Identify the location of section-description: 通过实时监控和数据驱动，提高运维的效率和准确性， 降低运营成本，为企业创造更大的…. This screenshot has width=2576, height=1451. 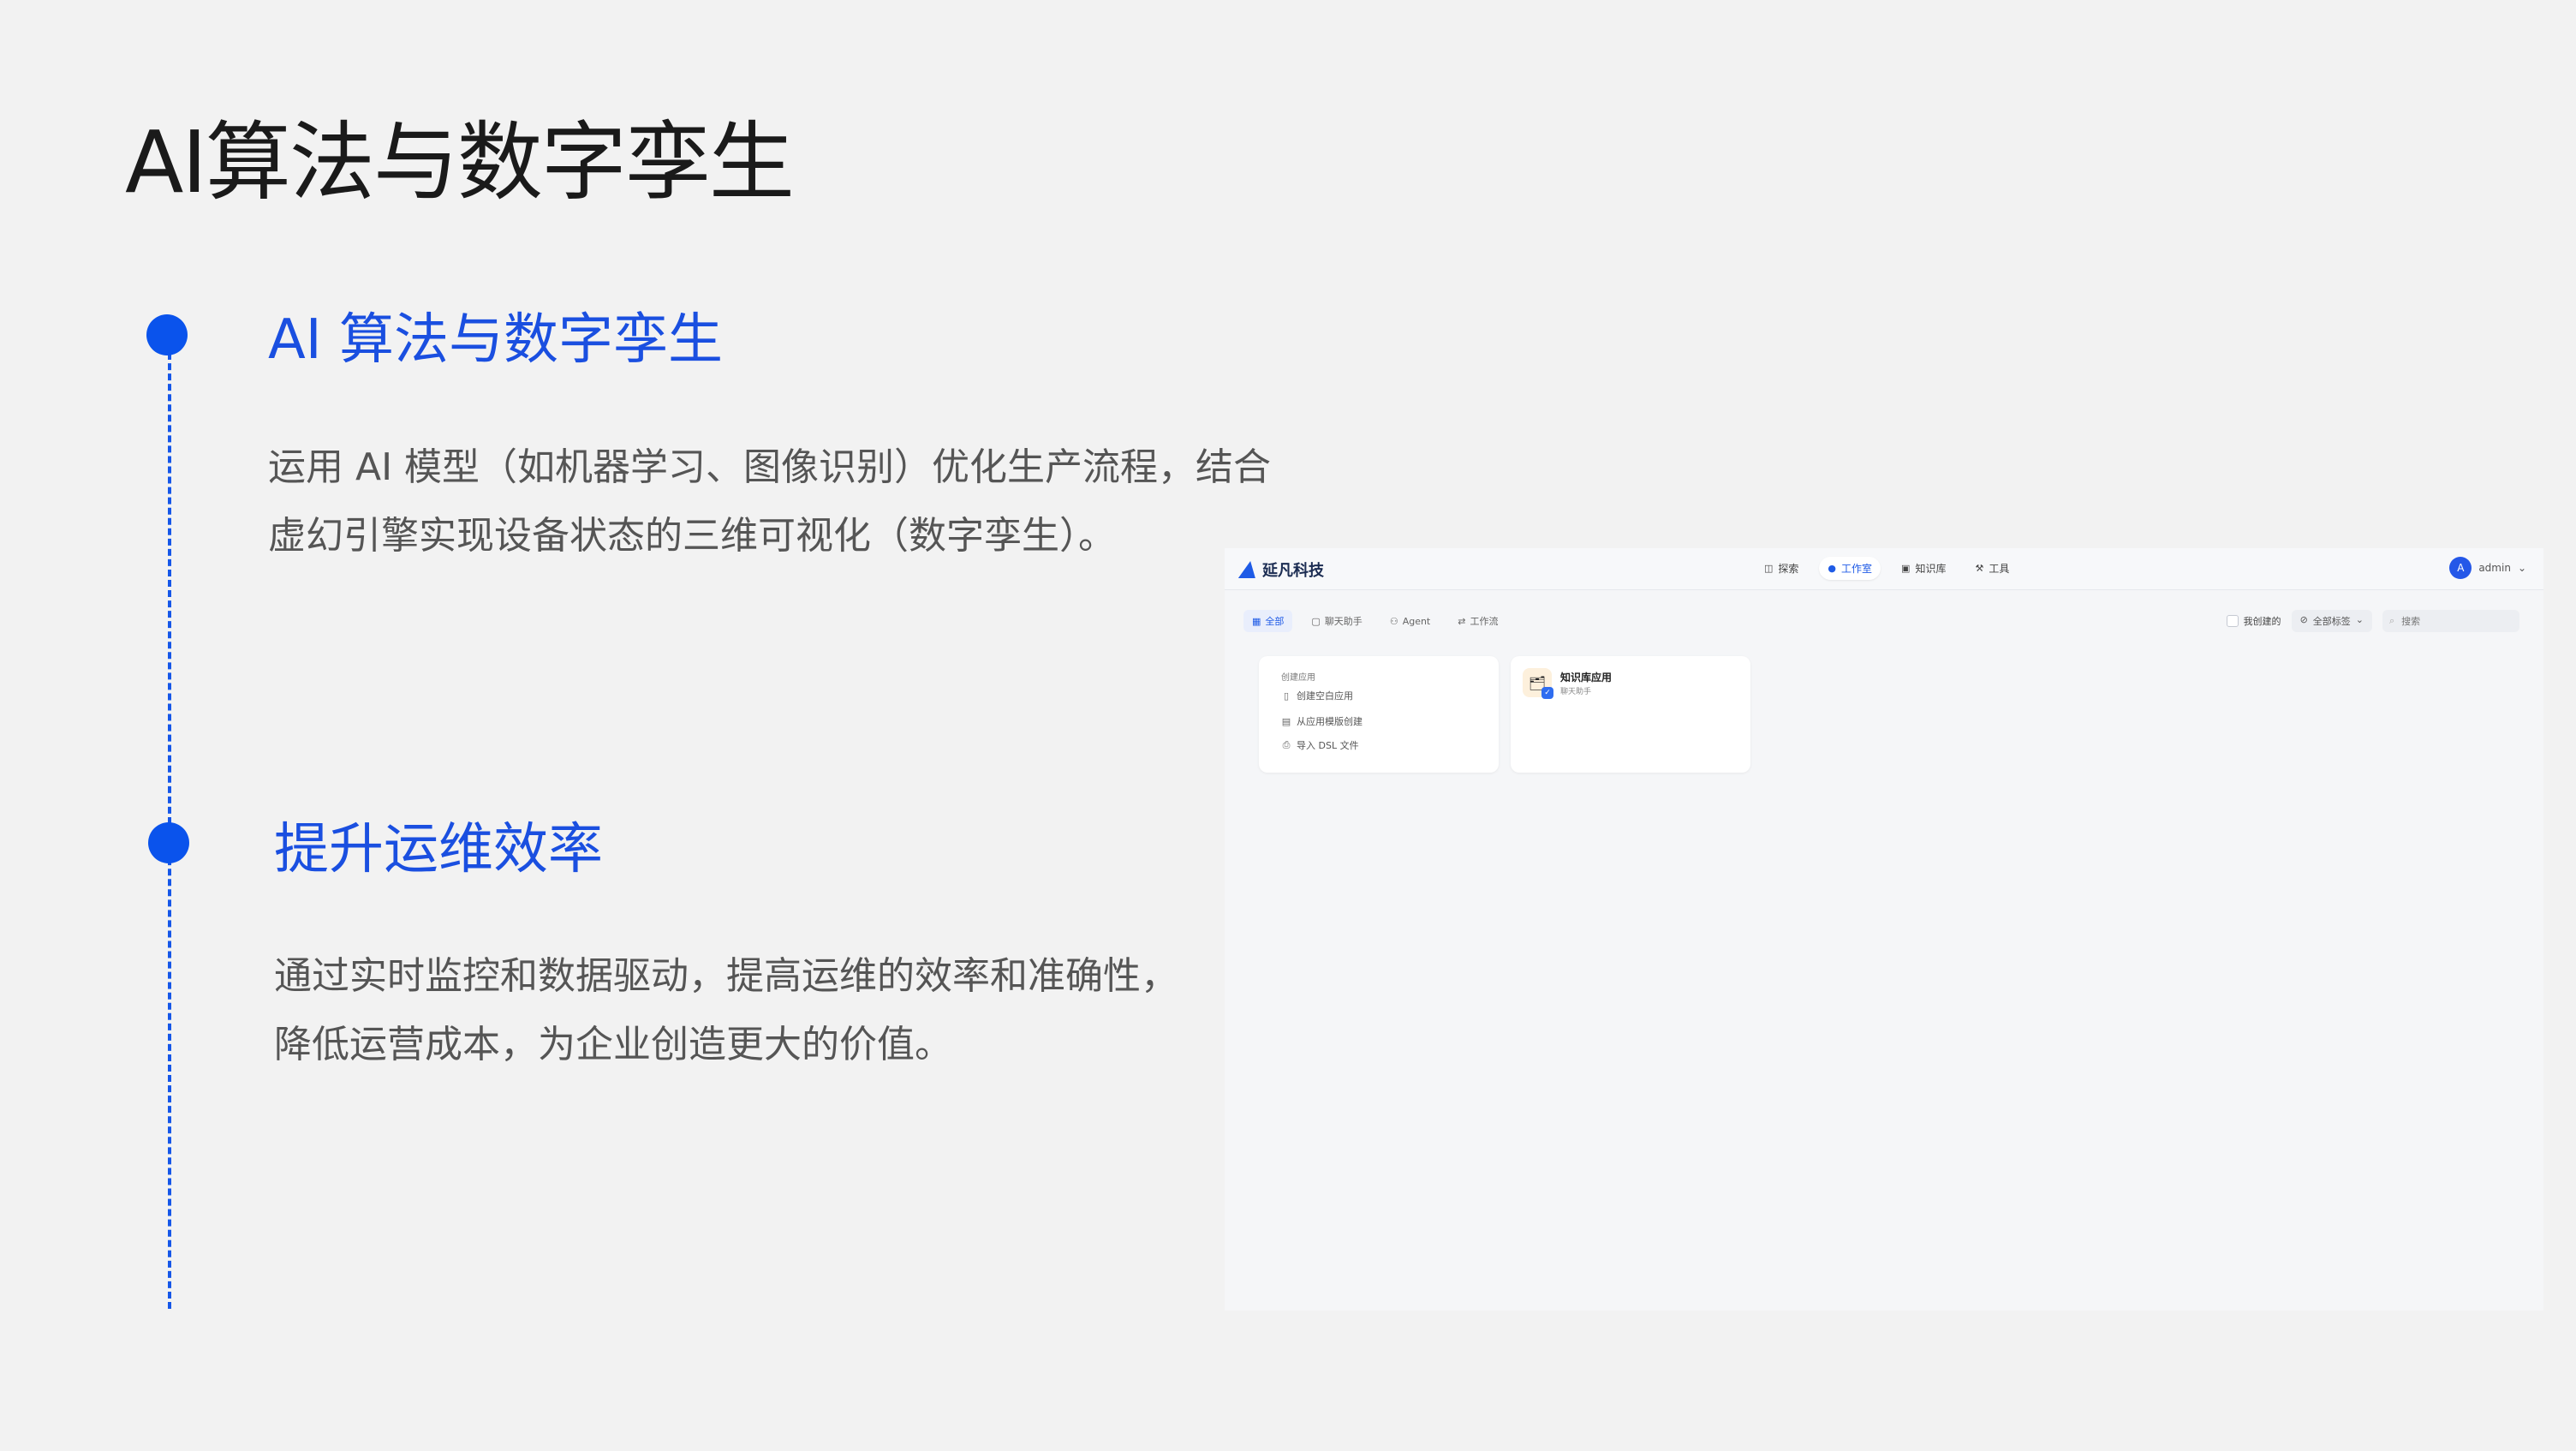
(810, 1010).